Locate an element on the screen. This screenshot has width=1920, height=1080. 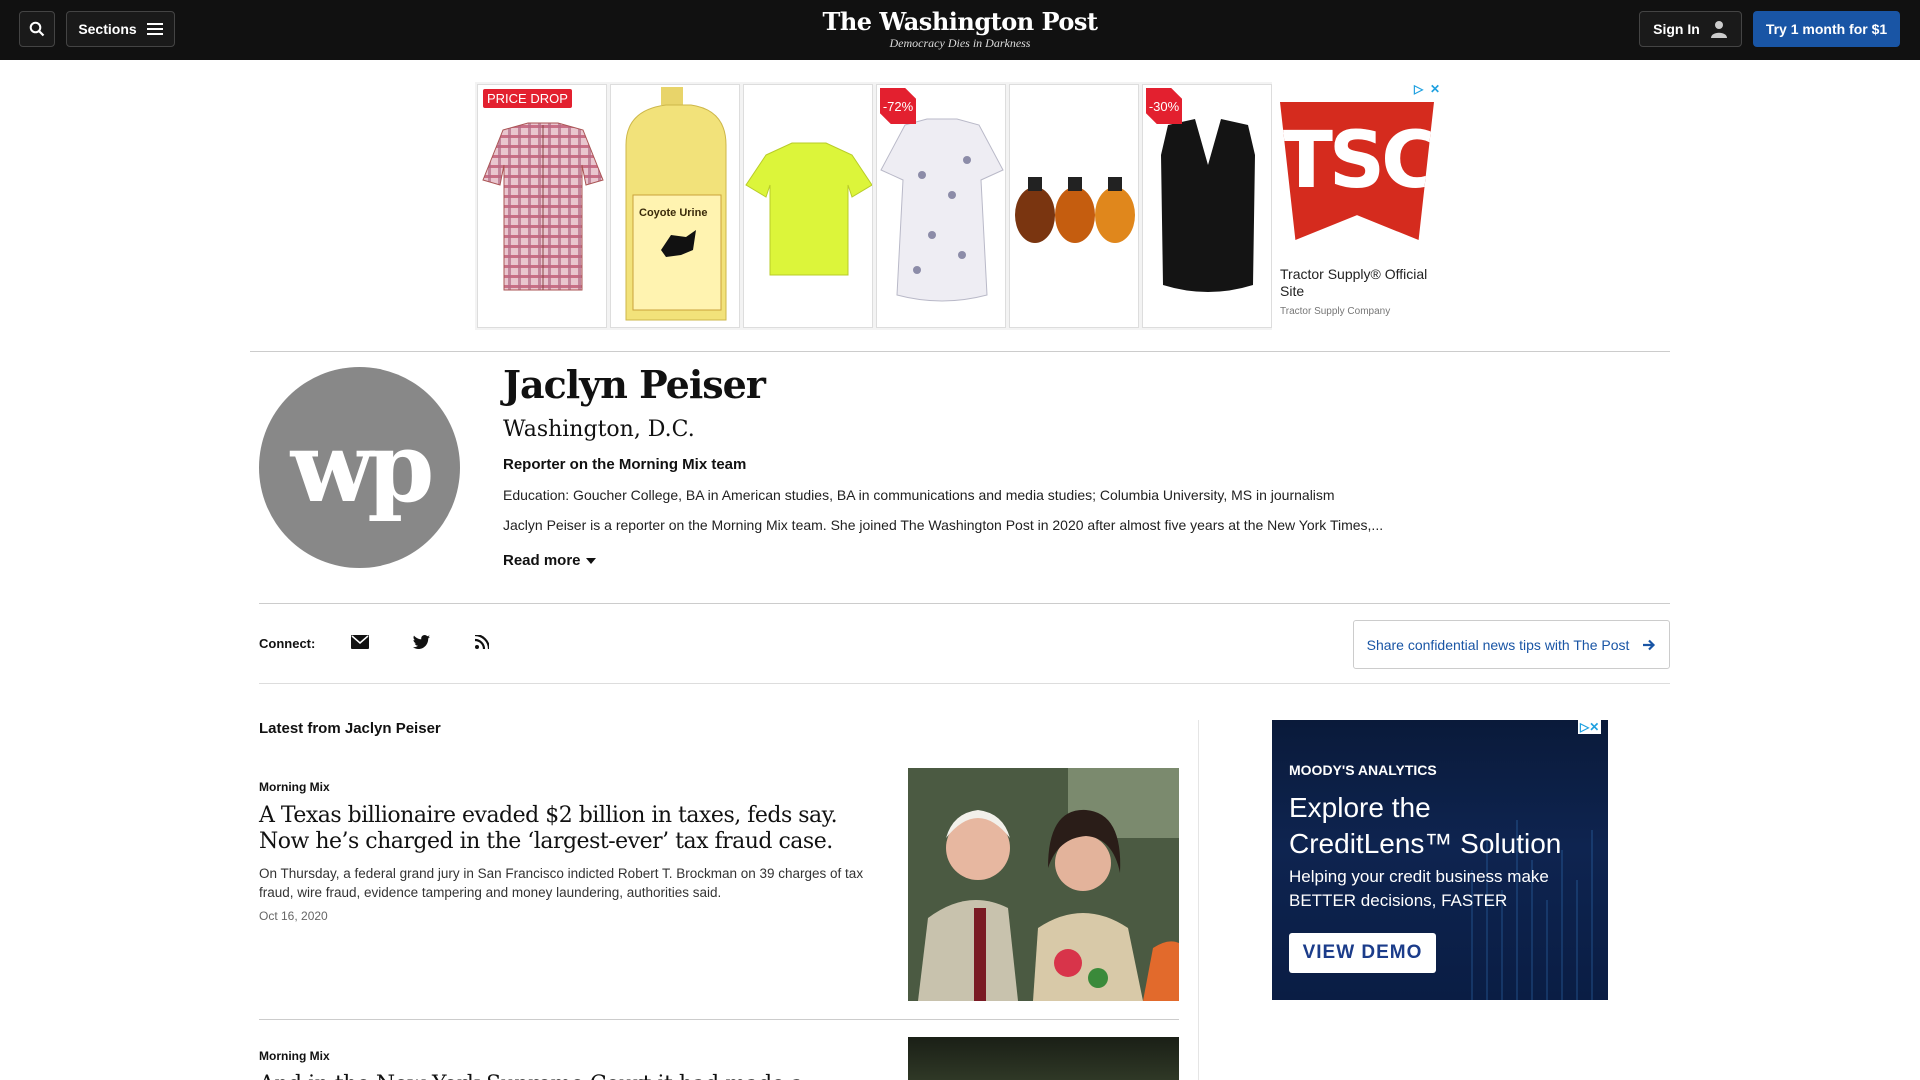
envelope-icon is located at coordinates (360, 642).